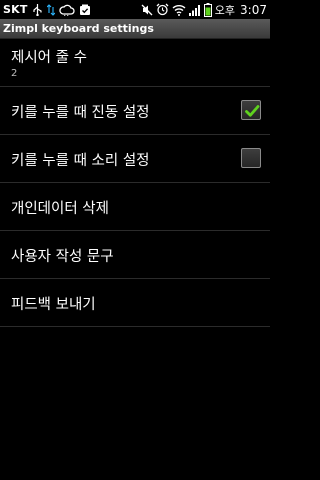 The height and width of the screenshot is (480, 320). Describe the element at coordinates (135, 207) in the screenshot. I see `setting-delete-personal-data: 개인데이터 삭제` at that location.